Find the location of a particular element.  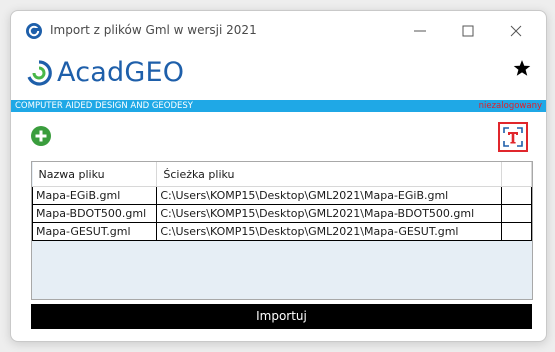

title-bar: Import z plików Gml w wersji 2021 is located at coordinates (278, 31).